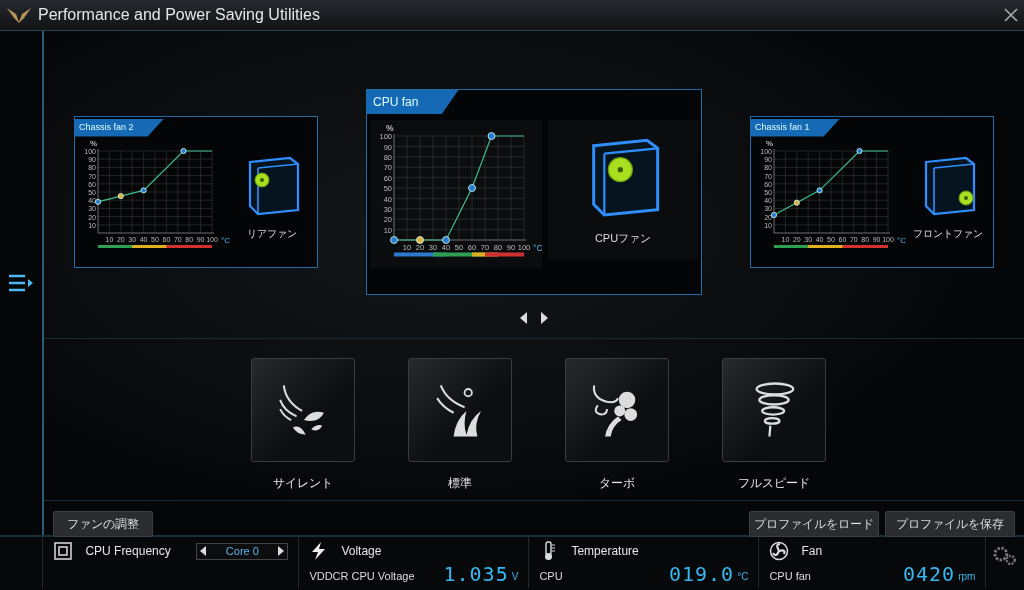 This screenshot has width=1024, height=590. I want to click on fan-mode-label: フルスピード, so click(773, 483).